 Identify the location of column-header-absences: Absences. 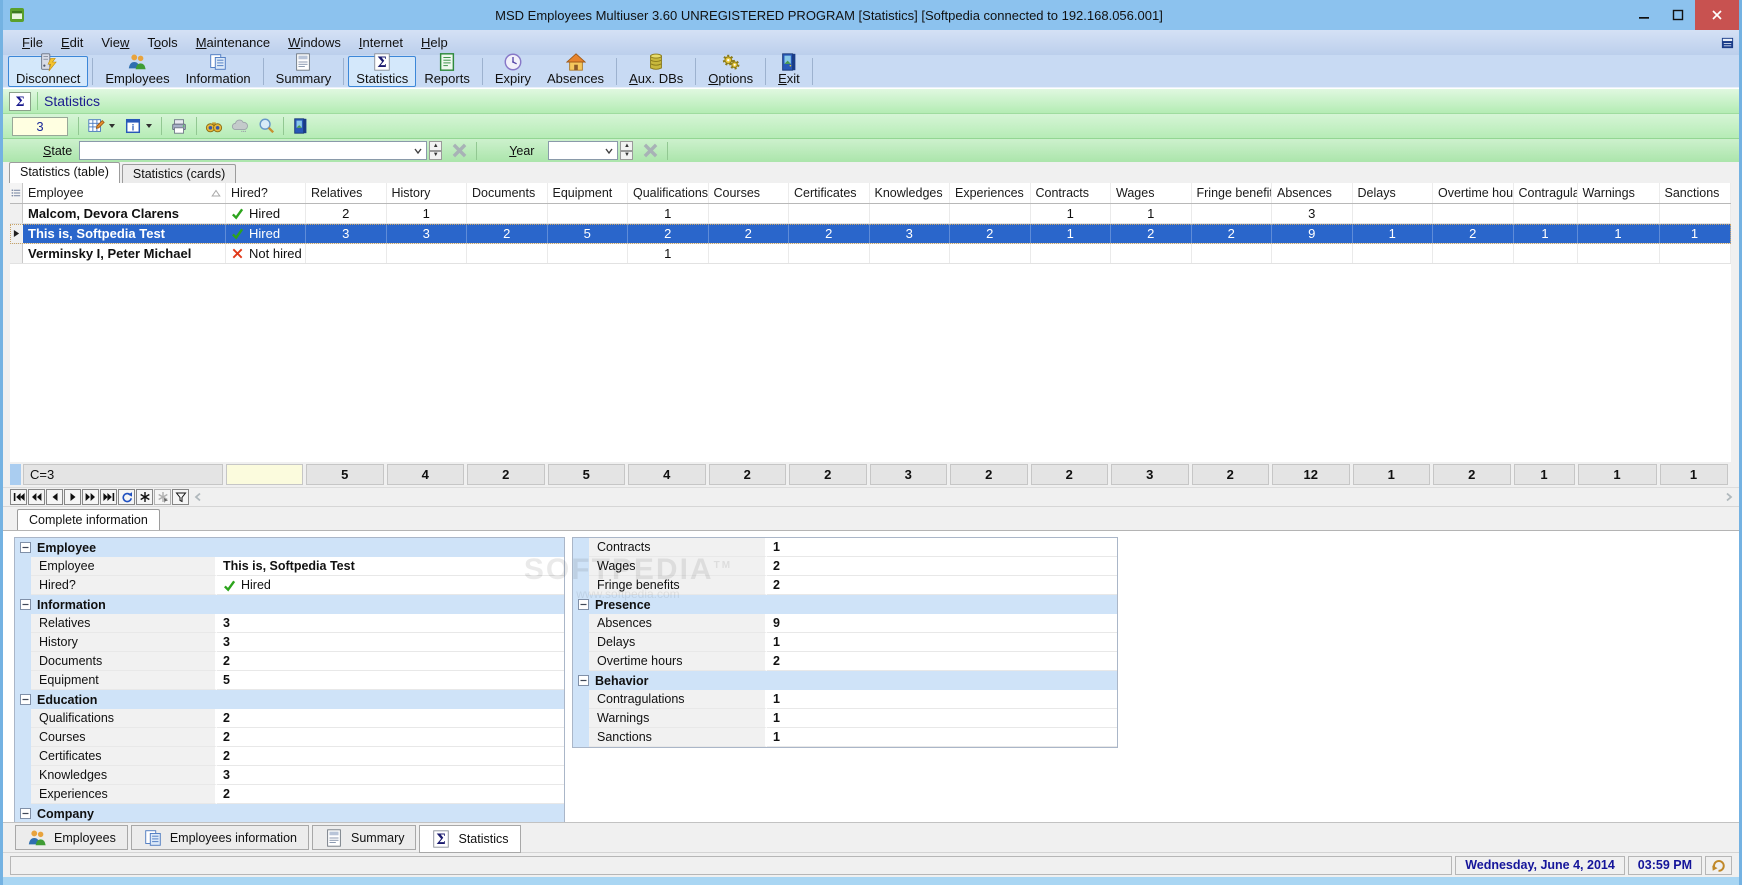
(1312, 193).